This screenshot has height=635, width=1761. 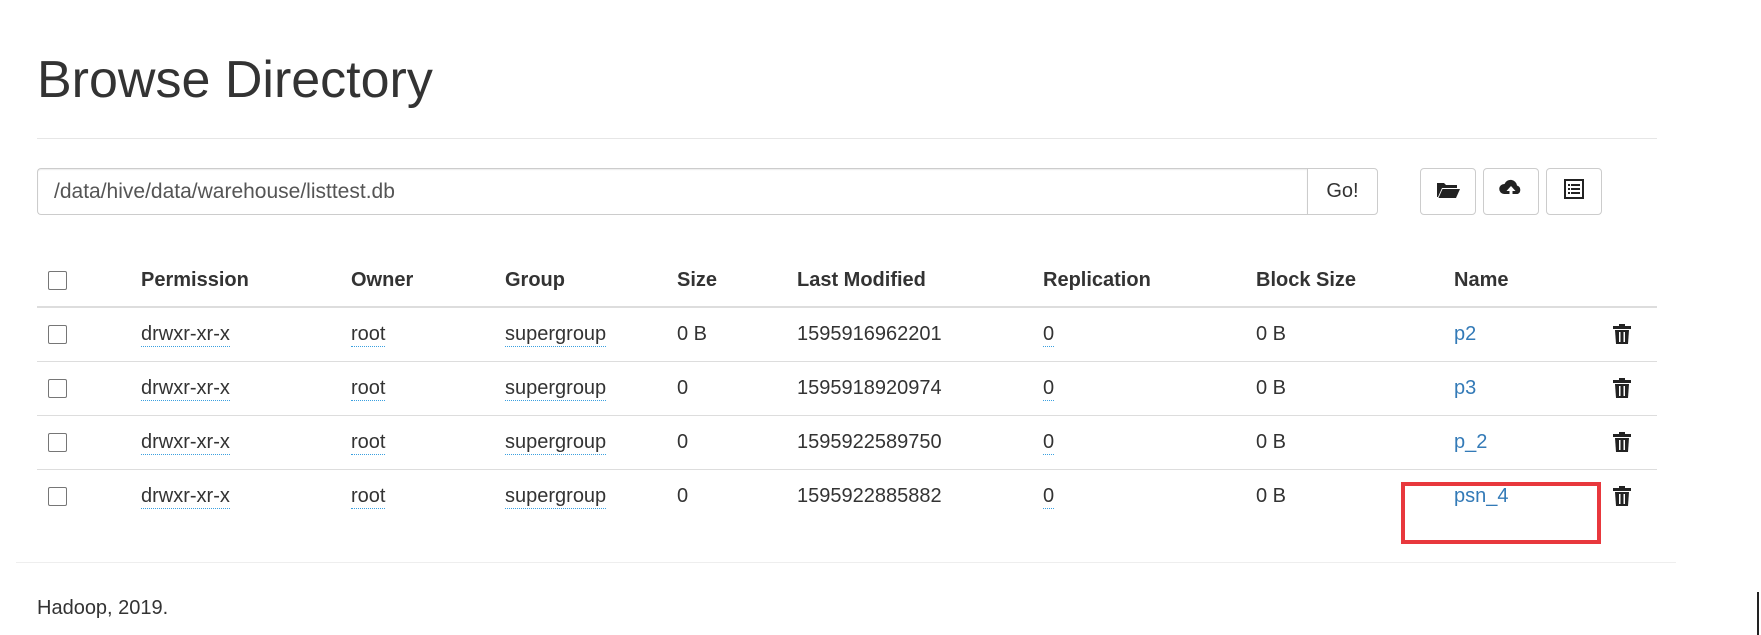 I want to click on window-edge, so click(x=1758, y=613).